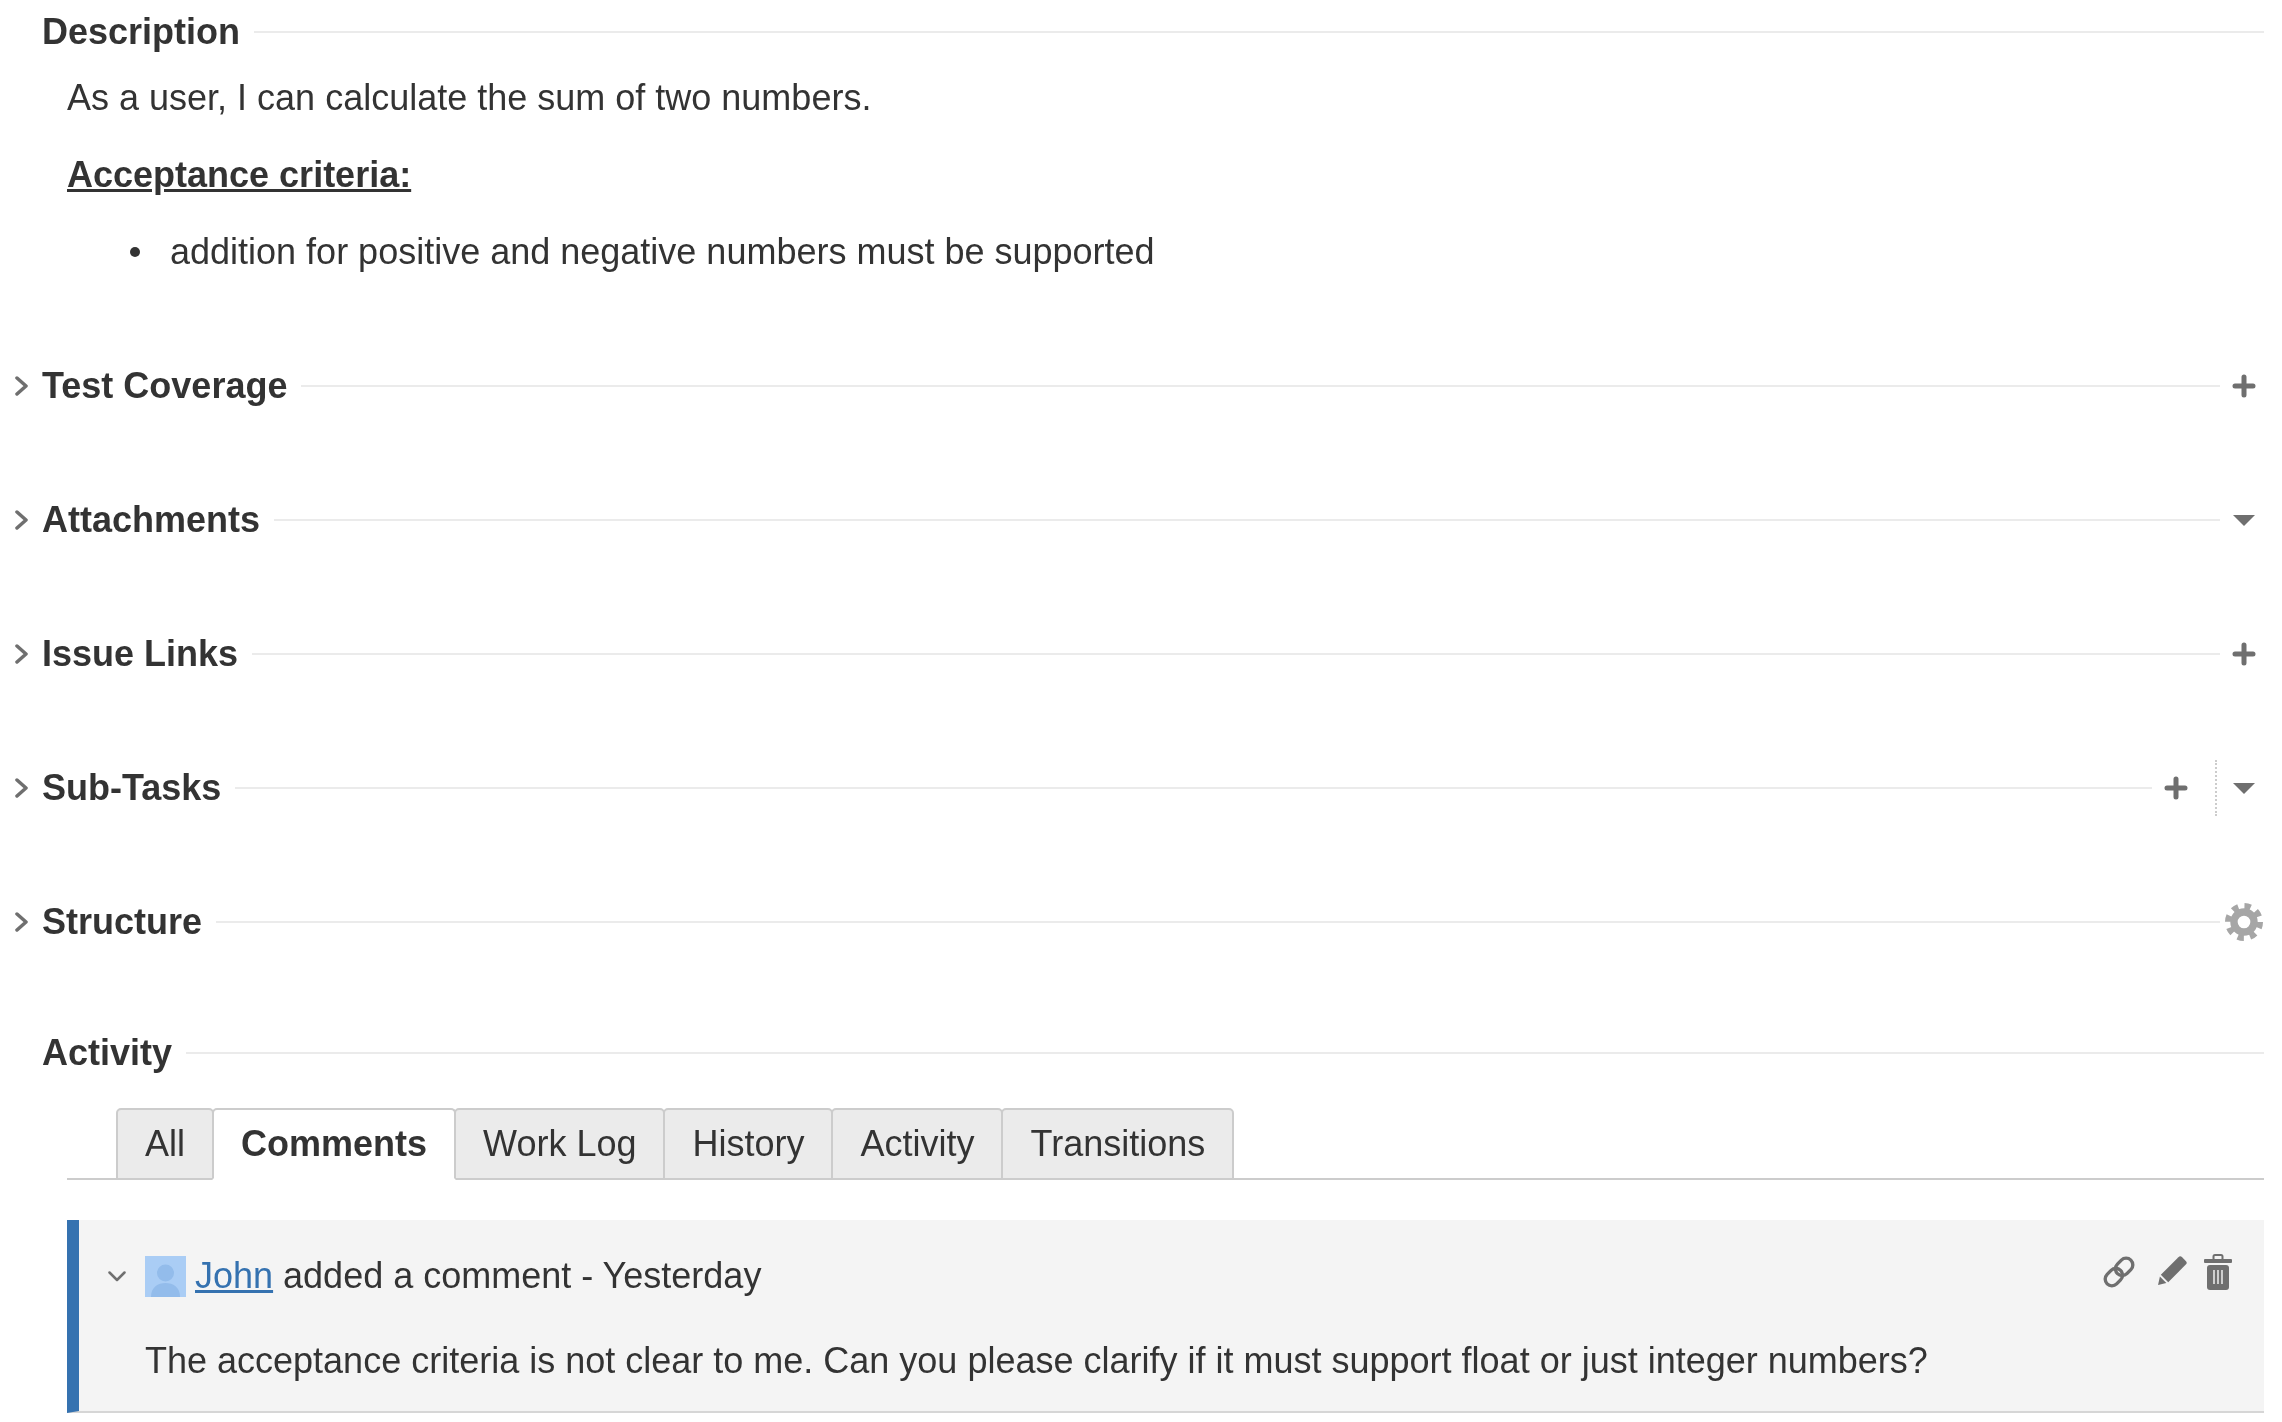  What do you see at coordinates (135, 251) in the screenshot?
I see `bullet-icon` at bounding box center [135, 251].